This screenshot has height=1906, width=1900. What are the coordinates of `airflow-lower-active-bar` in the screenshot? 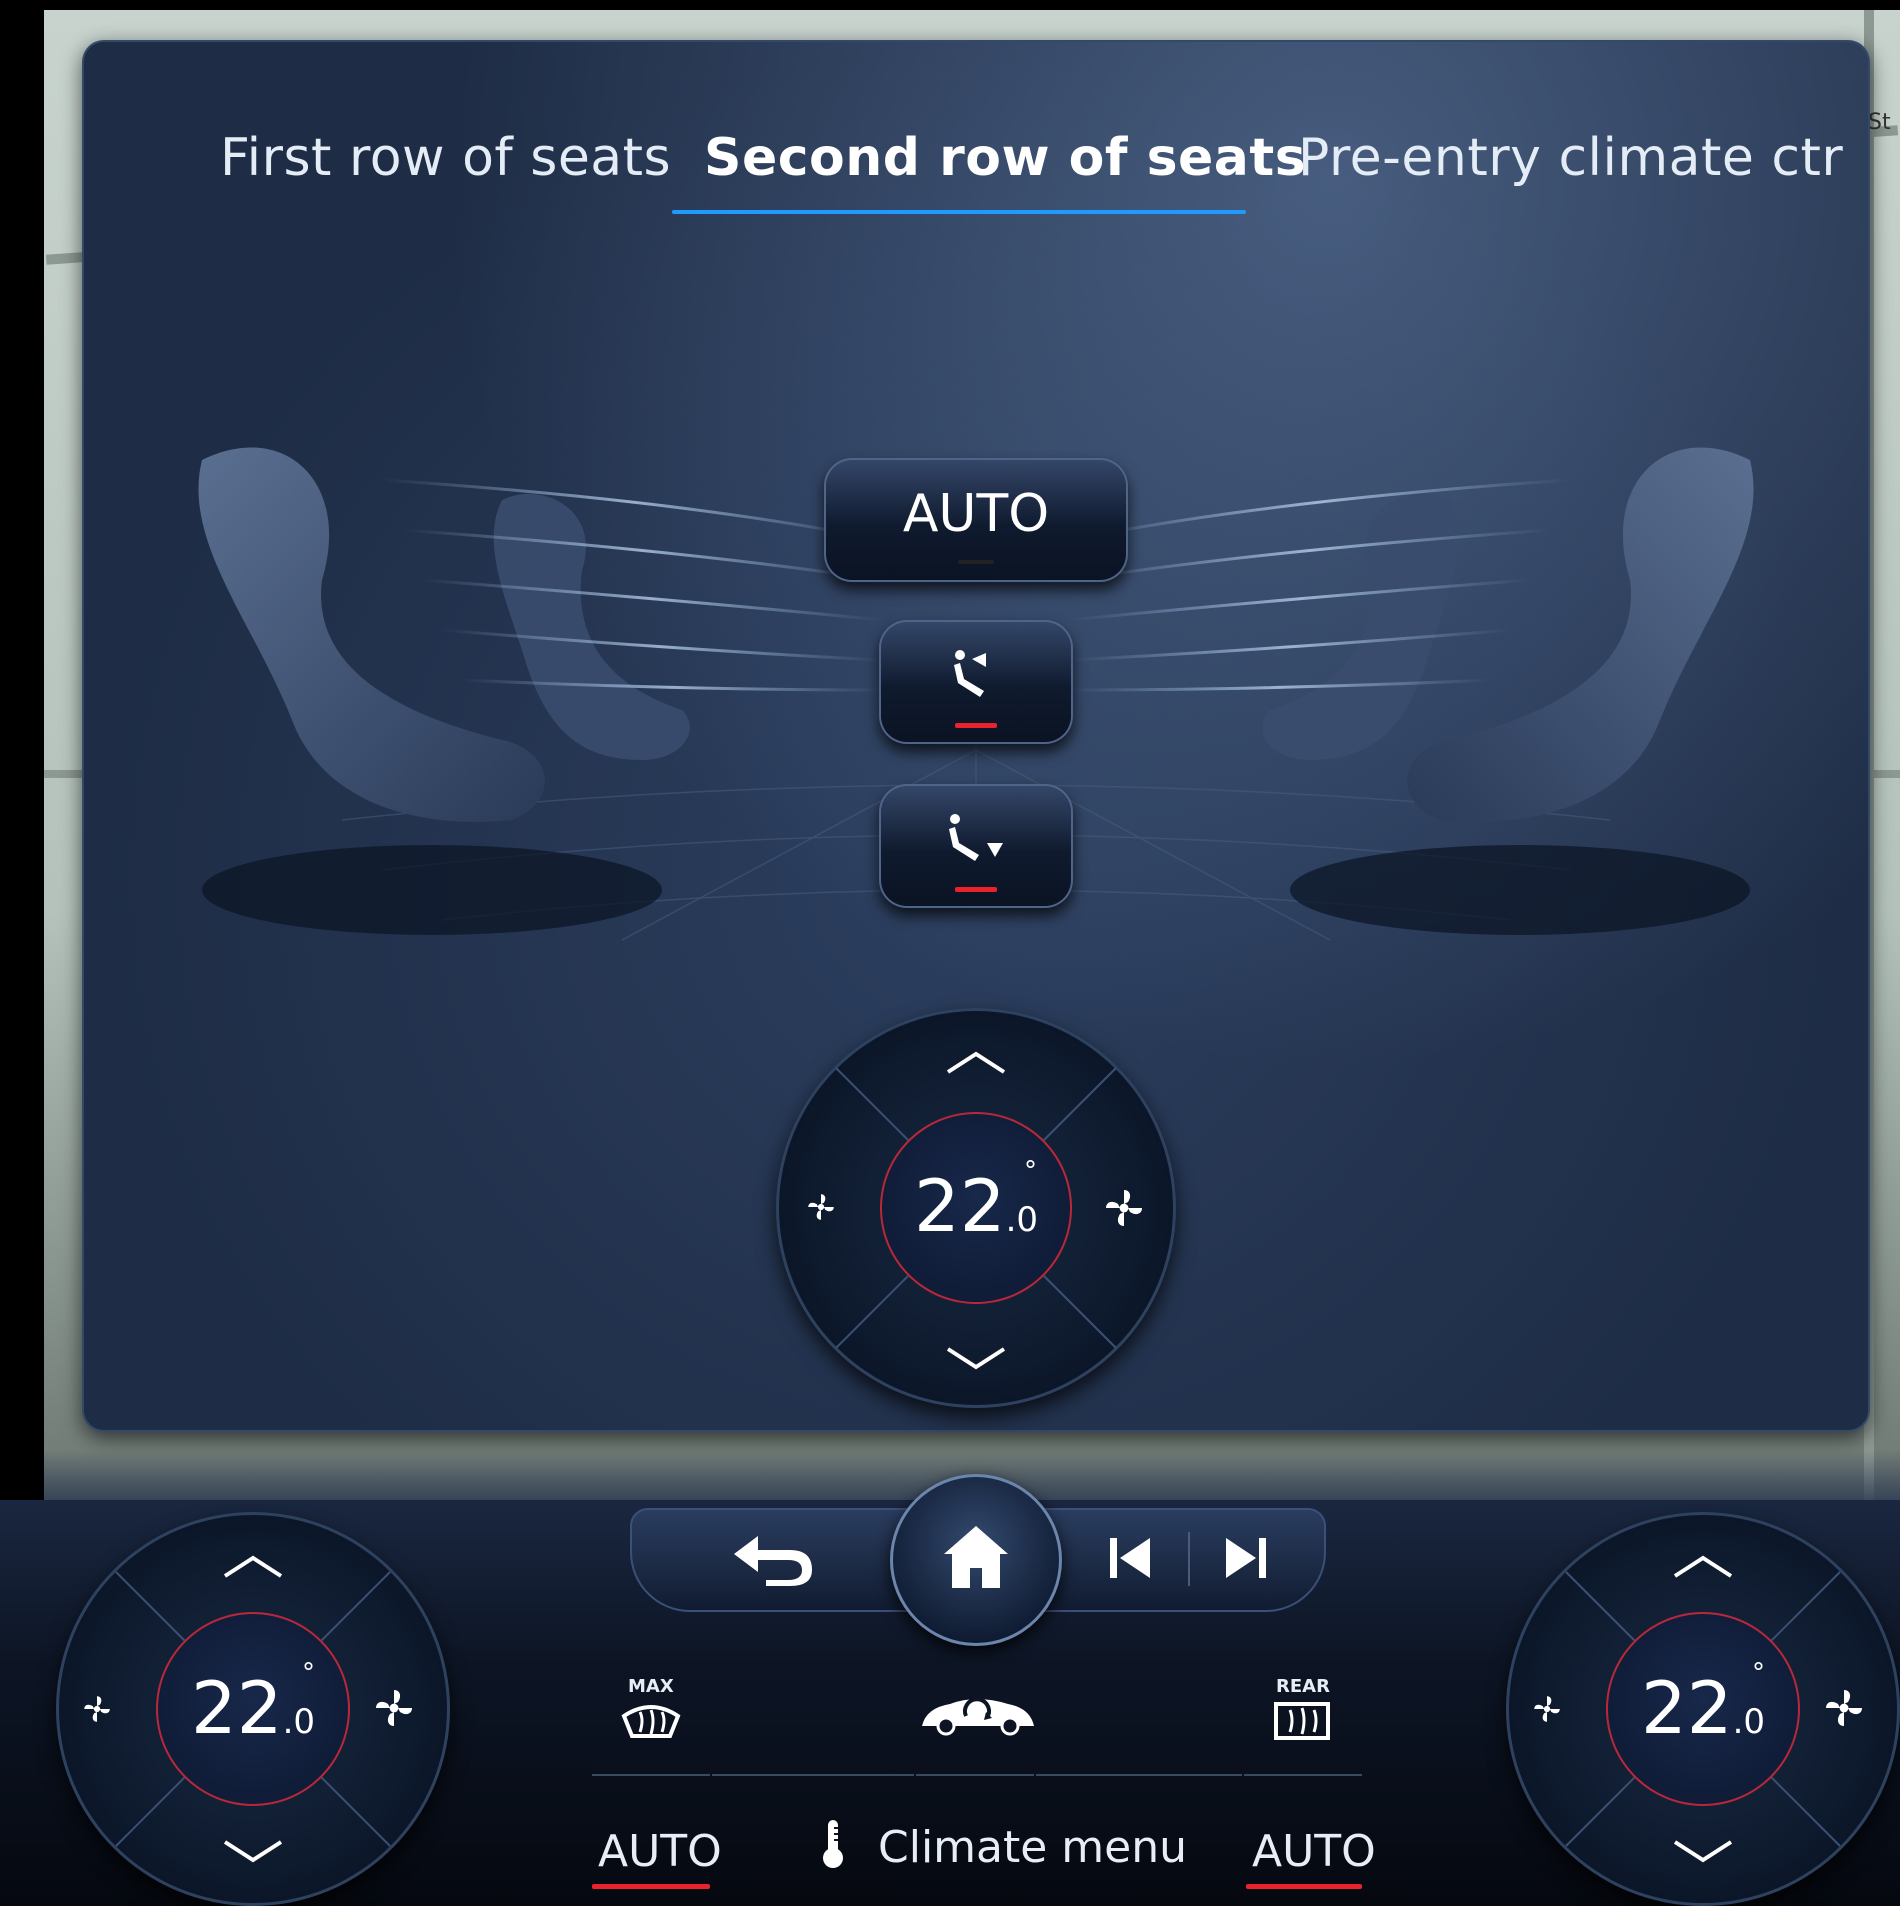 It's located at (976, 889).